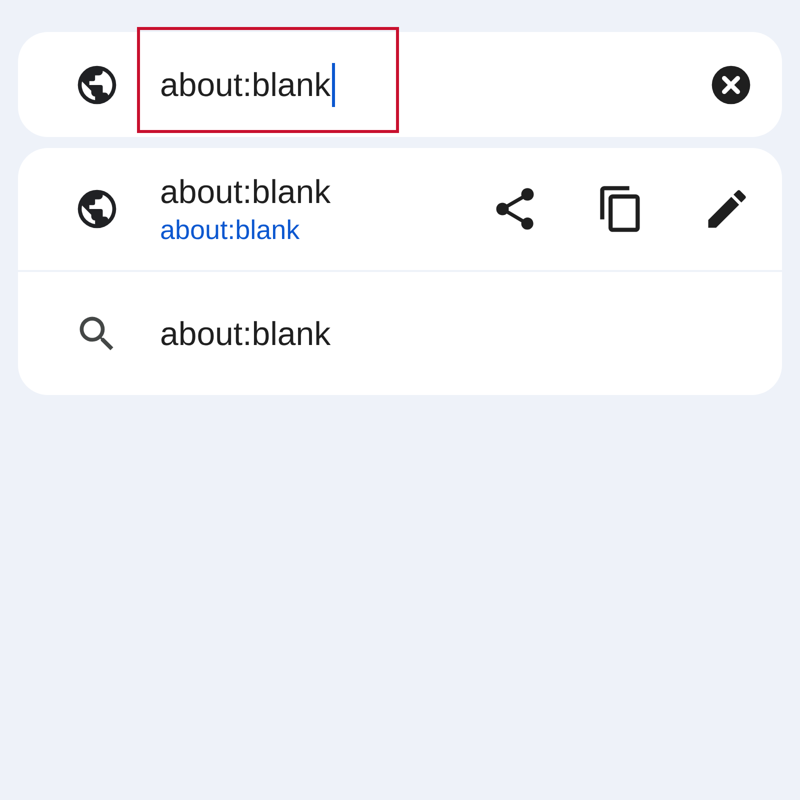 Image resolution: width=800 pixels, height=800 pixels. I want to click on suggestion-url: about:blank, so click(230, 230).